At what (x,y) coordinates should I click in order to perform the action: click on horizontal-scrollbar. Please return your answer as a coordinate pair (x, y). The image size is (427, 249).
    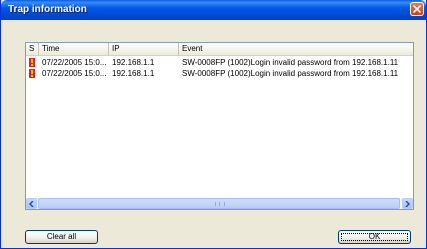
    Looking at the image, I should click on (219, 203).